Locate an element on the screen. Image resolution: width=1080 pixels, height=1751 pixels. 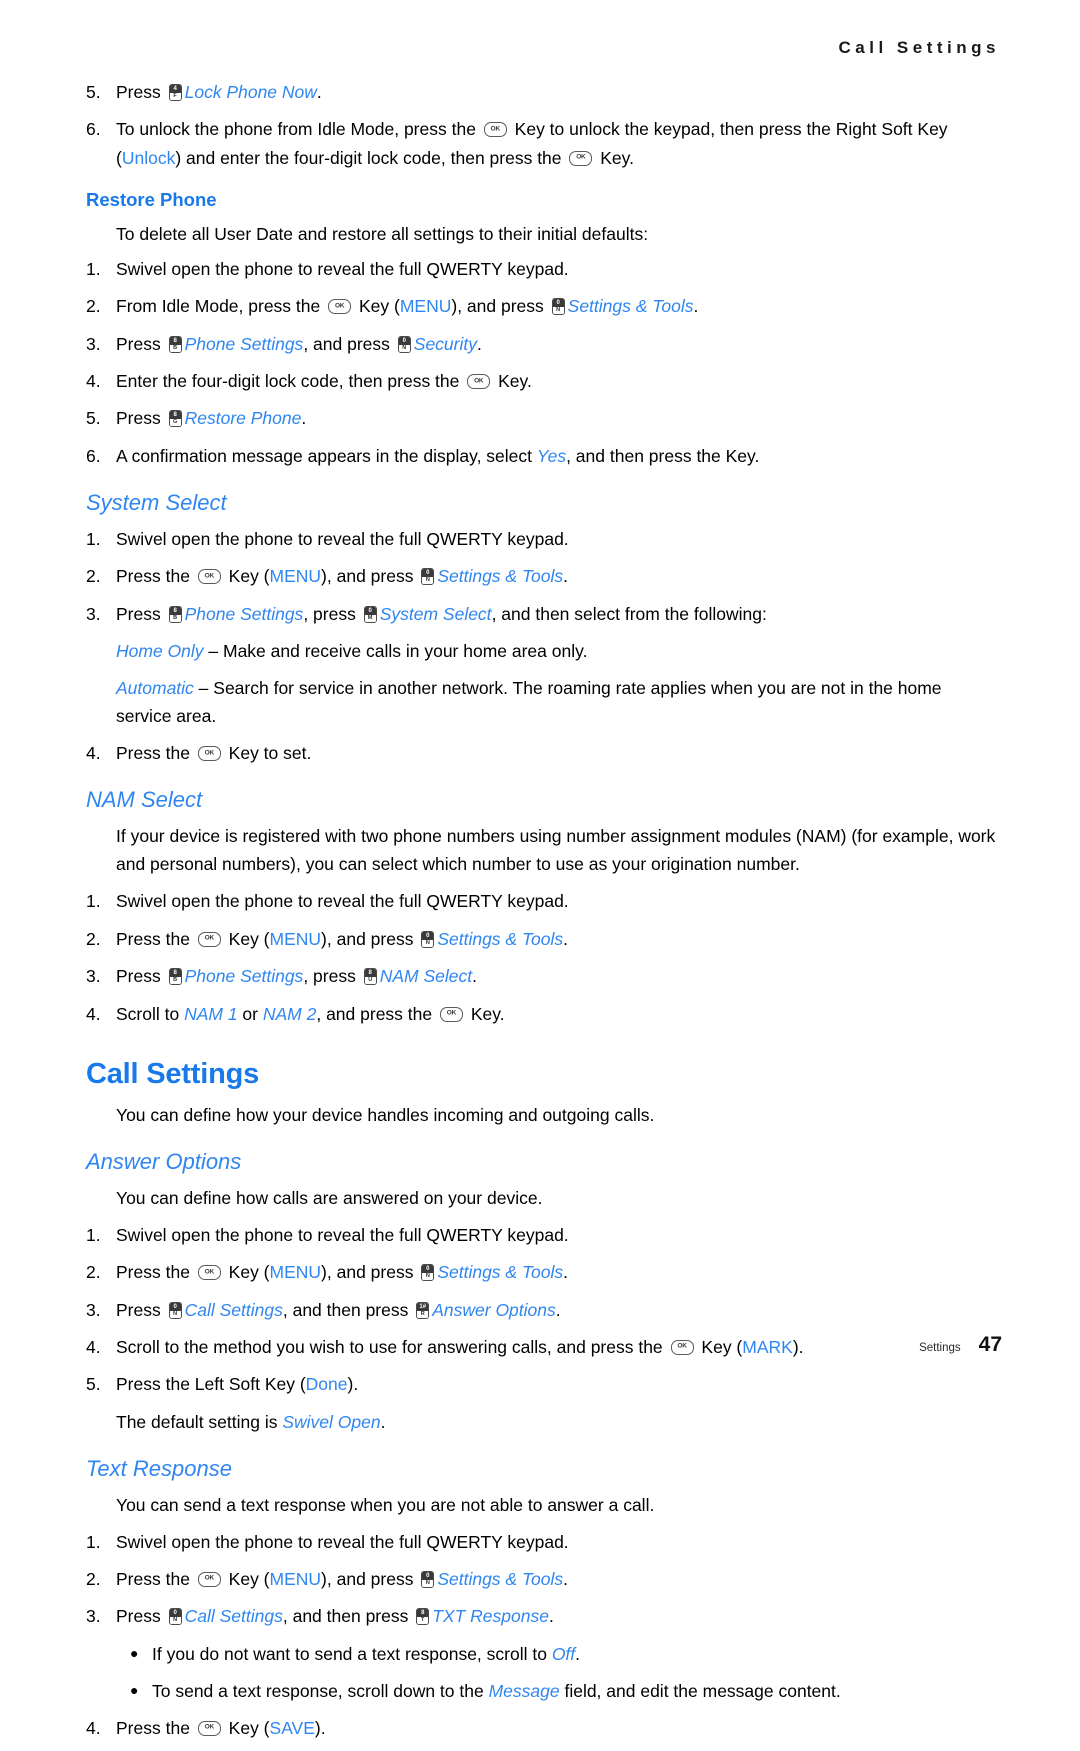
step-number: 1. is located at coordinates (93, 901).